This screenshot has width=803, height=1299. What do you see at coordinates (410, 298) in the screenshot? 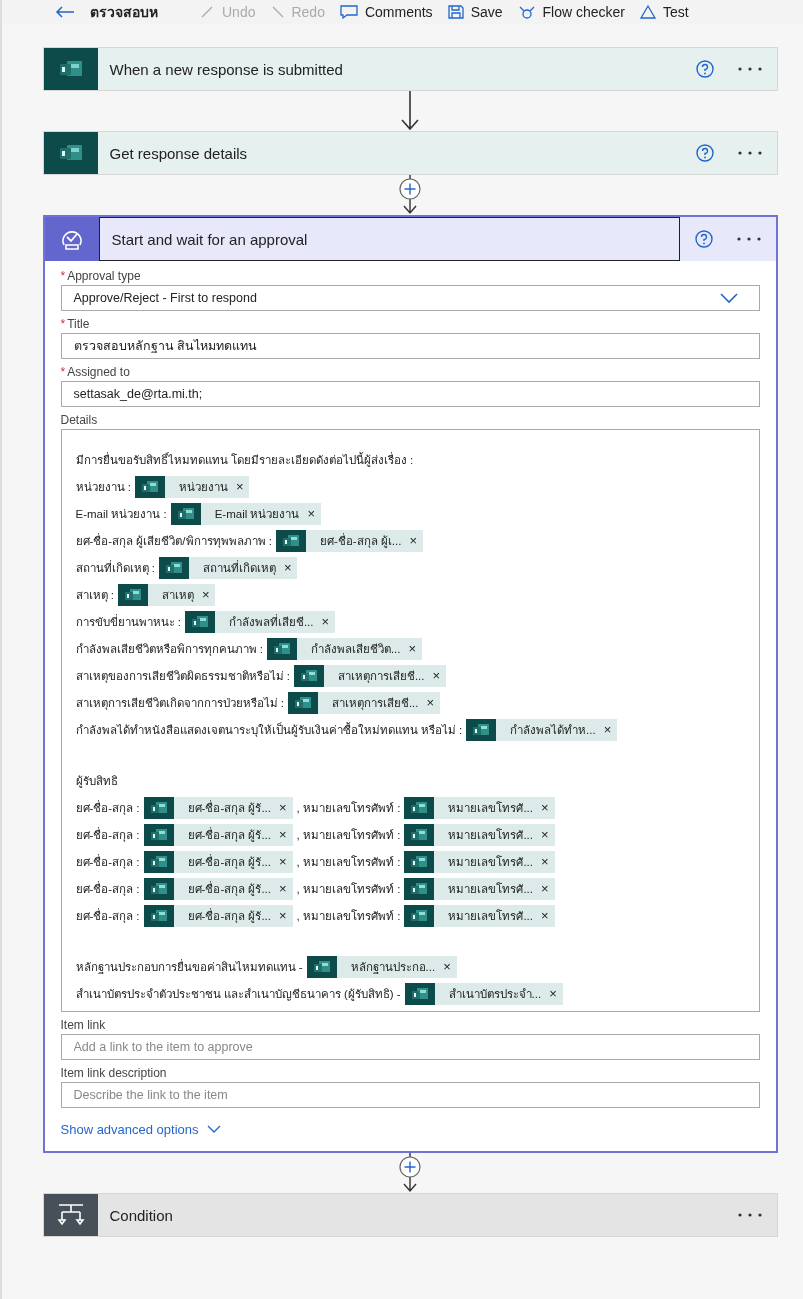
I see `dropdown: Approve/Reject - First to respond` at bounding box center [410, 298].